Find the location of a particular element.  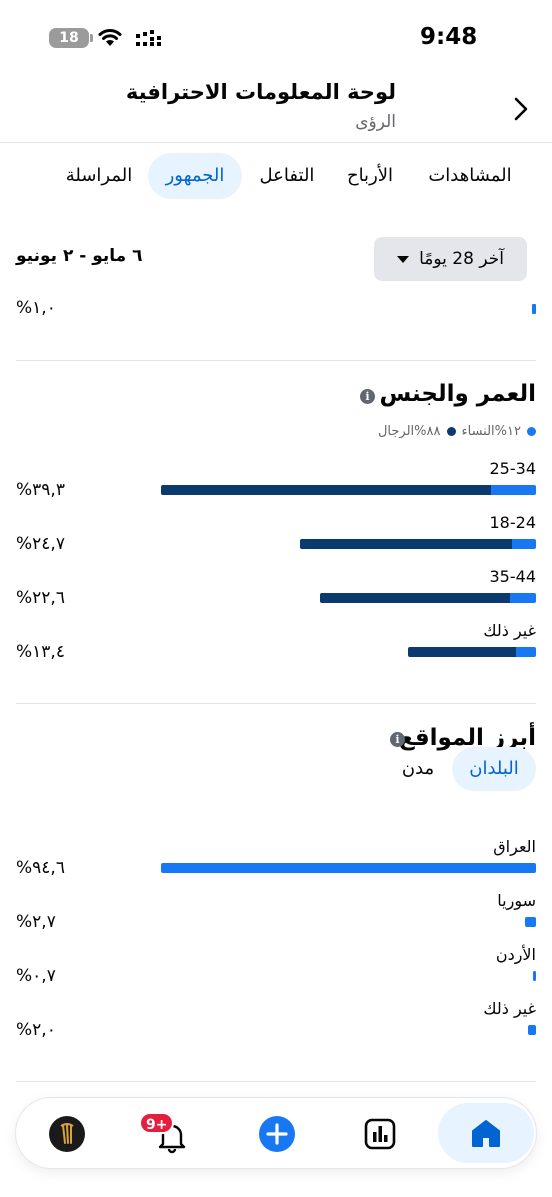

status-time: 9:48 is located at coordinates (449, 37).